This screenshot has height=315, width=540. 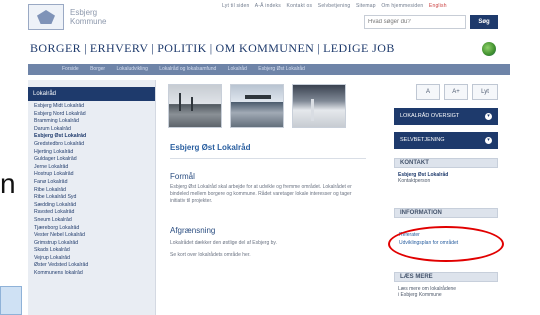 What do you see at coordinates (268, 6) in the screenshot?
I see `util-link: A-Å indeks` at bounding box center [268, 6].